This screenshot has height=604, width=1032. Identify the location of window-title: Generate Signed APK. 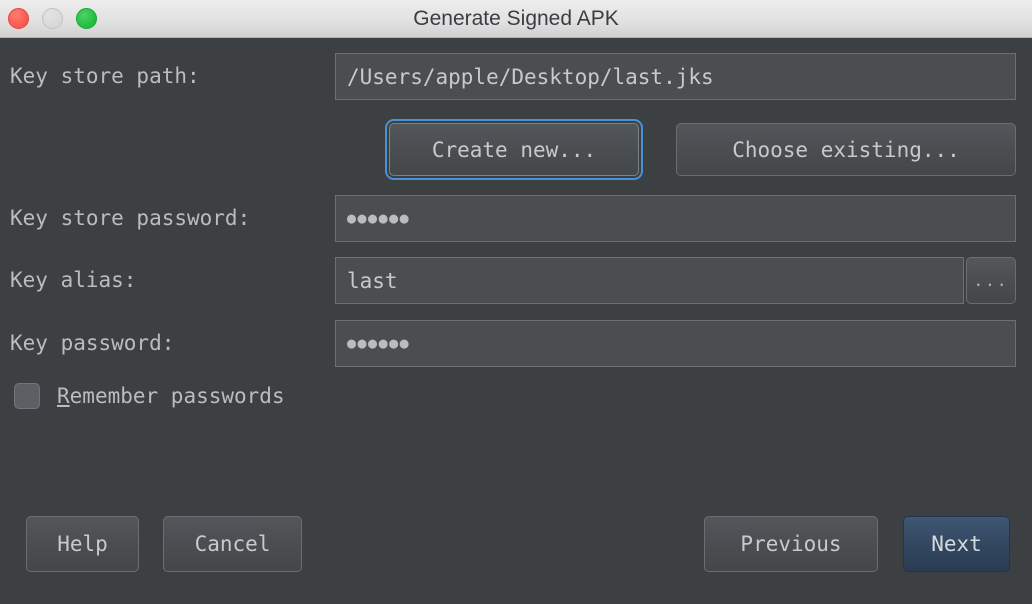
(516, 18).